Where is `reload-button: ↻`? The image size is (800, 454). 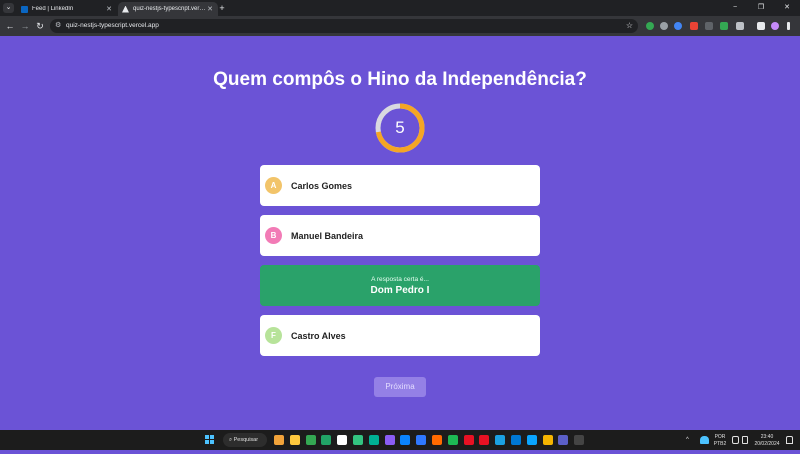 reload-button: ↻ is located at coordinates (40, 26).